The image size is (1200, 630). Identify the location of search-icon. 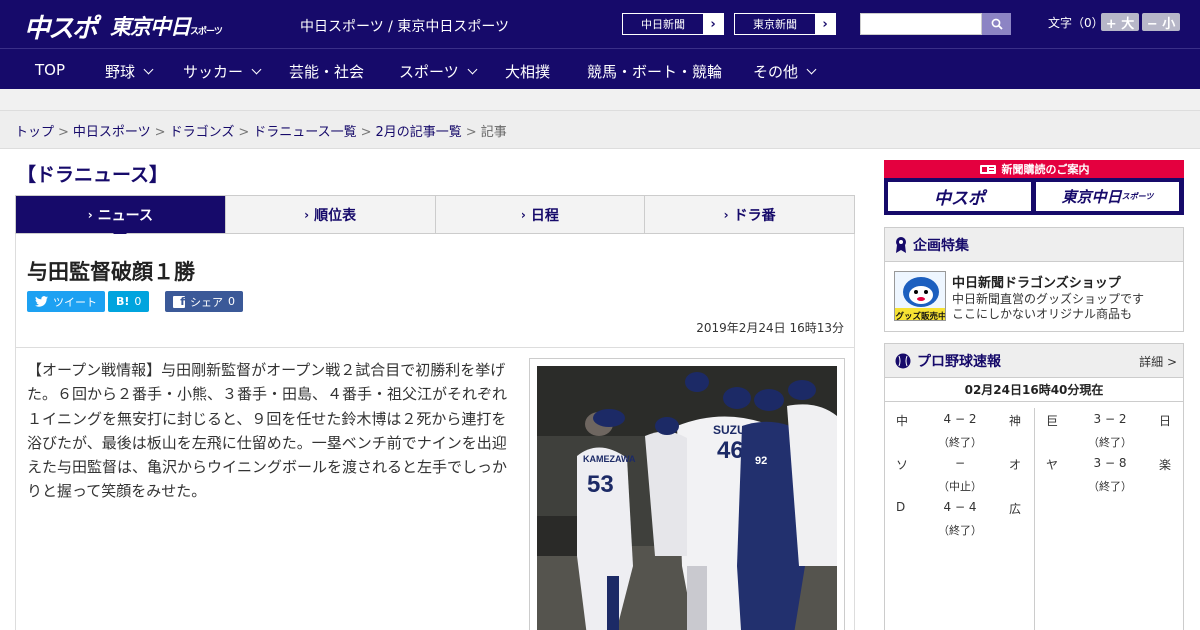
(997, 24).